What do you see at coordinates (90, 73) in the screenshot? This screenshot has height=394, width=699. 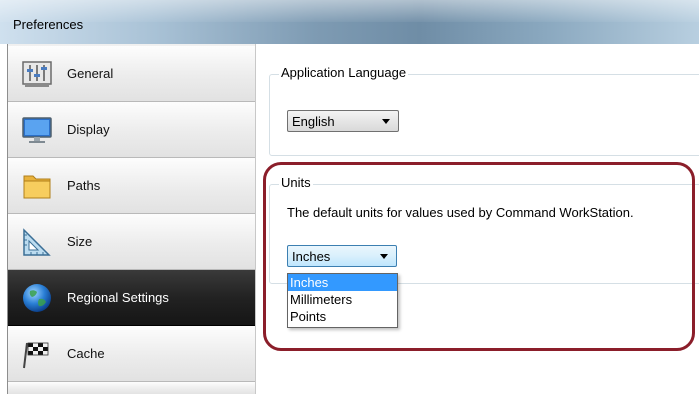 I see `sidebar-item-label: General` at bounding box center [90, 73].